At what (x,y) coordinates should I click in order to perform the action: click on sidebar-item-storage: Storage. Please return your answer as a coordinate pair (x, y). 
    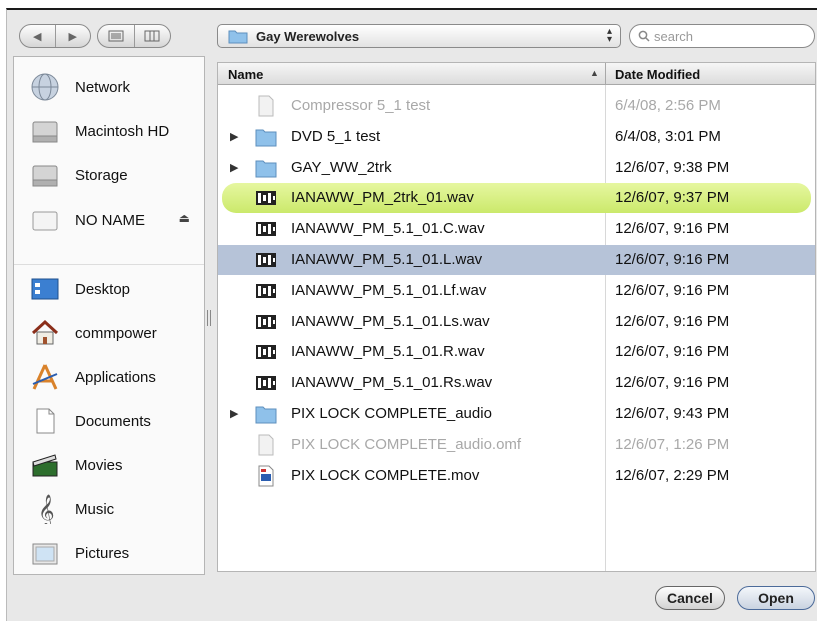
    Looking at the image, I should click on (109, 175).